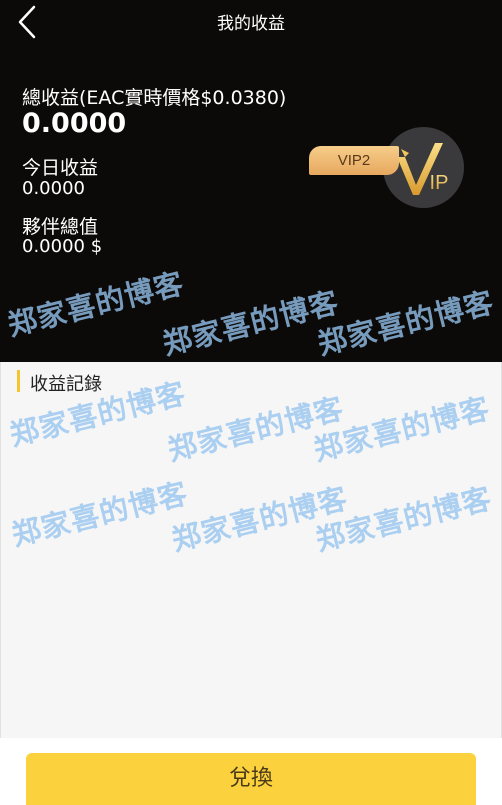  I want to click on section-accent-bar, so click(18, 381).